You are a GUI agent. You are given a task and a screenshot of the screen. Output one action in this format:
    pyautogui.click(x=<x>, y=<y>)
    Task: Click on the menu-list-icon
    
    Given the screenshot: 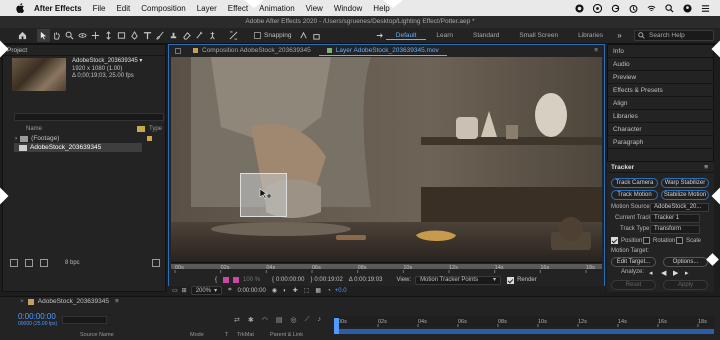 What is the action you would take?
    pyautogui.click(x=705, y=8)
    